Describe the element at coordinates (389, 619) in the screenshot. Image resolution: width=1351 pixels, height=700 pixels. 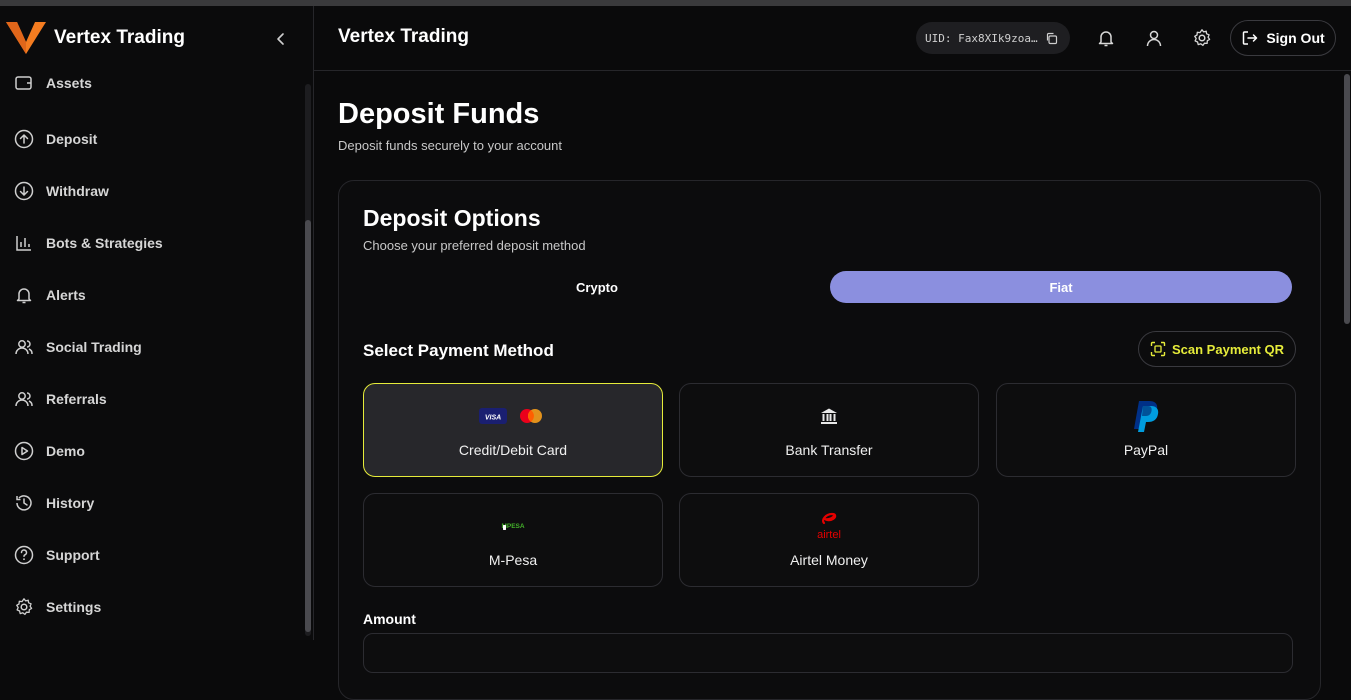
I see `amount-label: Amount` at that location.